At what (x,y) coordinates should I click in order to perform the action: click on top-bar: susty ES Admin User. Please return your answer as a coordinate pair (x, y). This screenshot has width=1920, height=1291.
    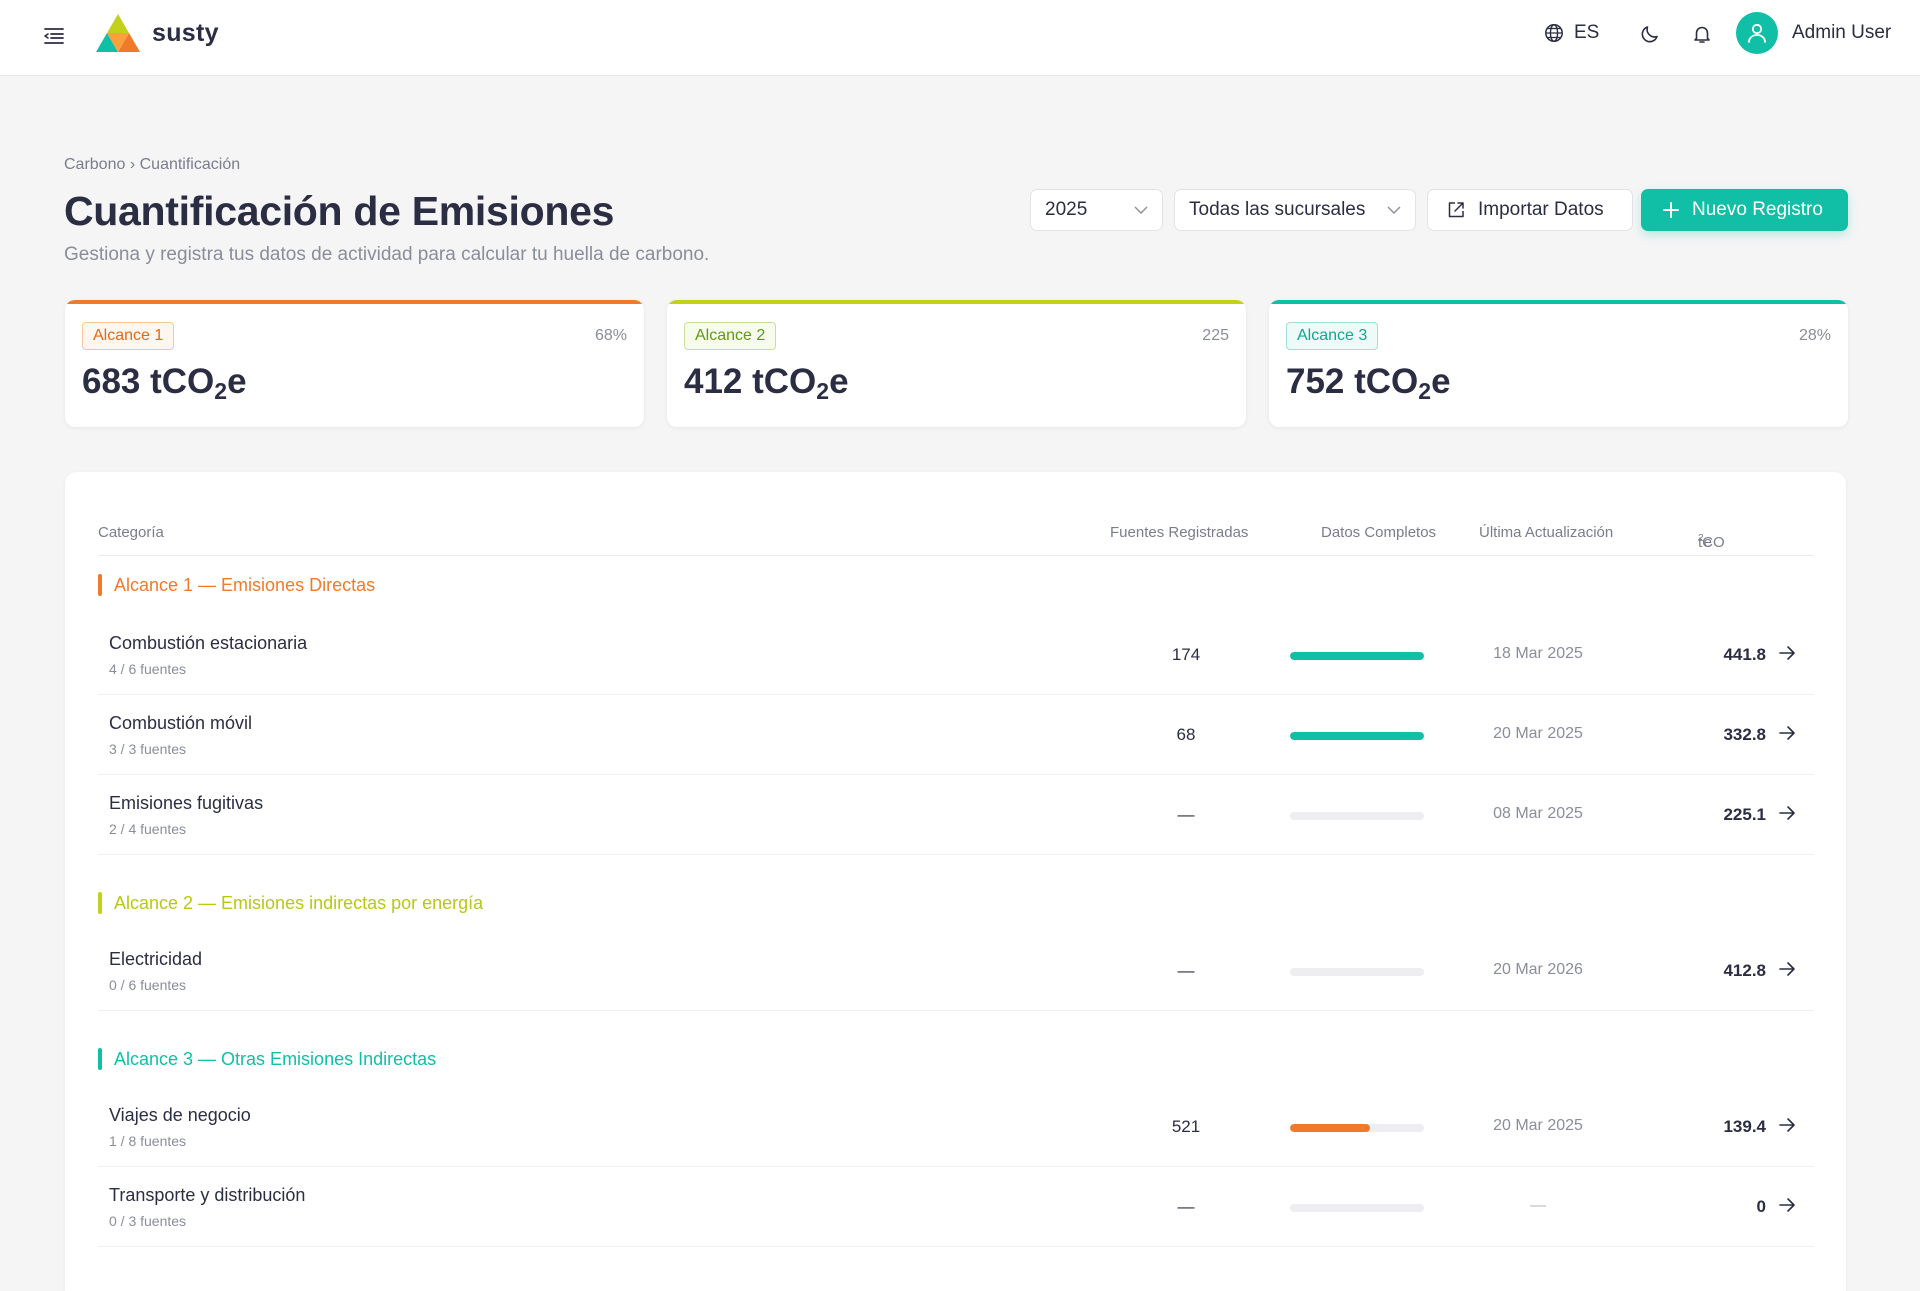
    Looking at the image, I should click on (960, 38).